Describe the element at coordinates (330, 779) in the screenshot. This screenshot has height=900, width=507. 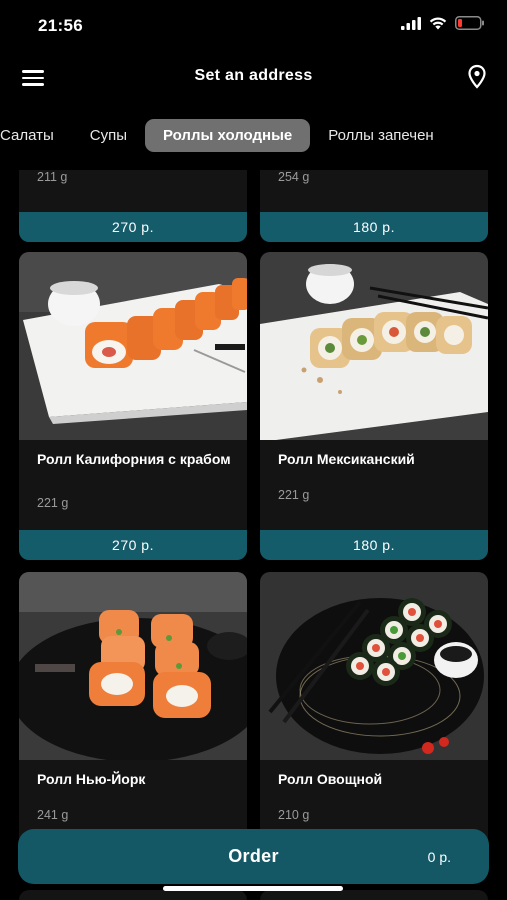
I see `product-name: Ролл Овощной` at that location.